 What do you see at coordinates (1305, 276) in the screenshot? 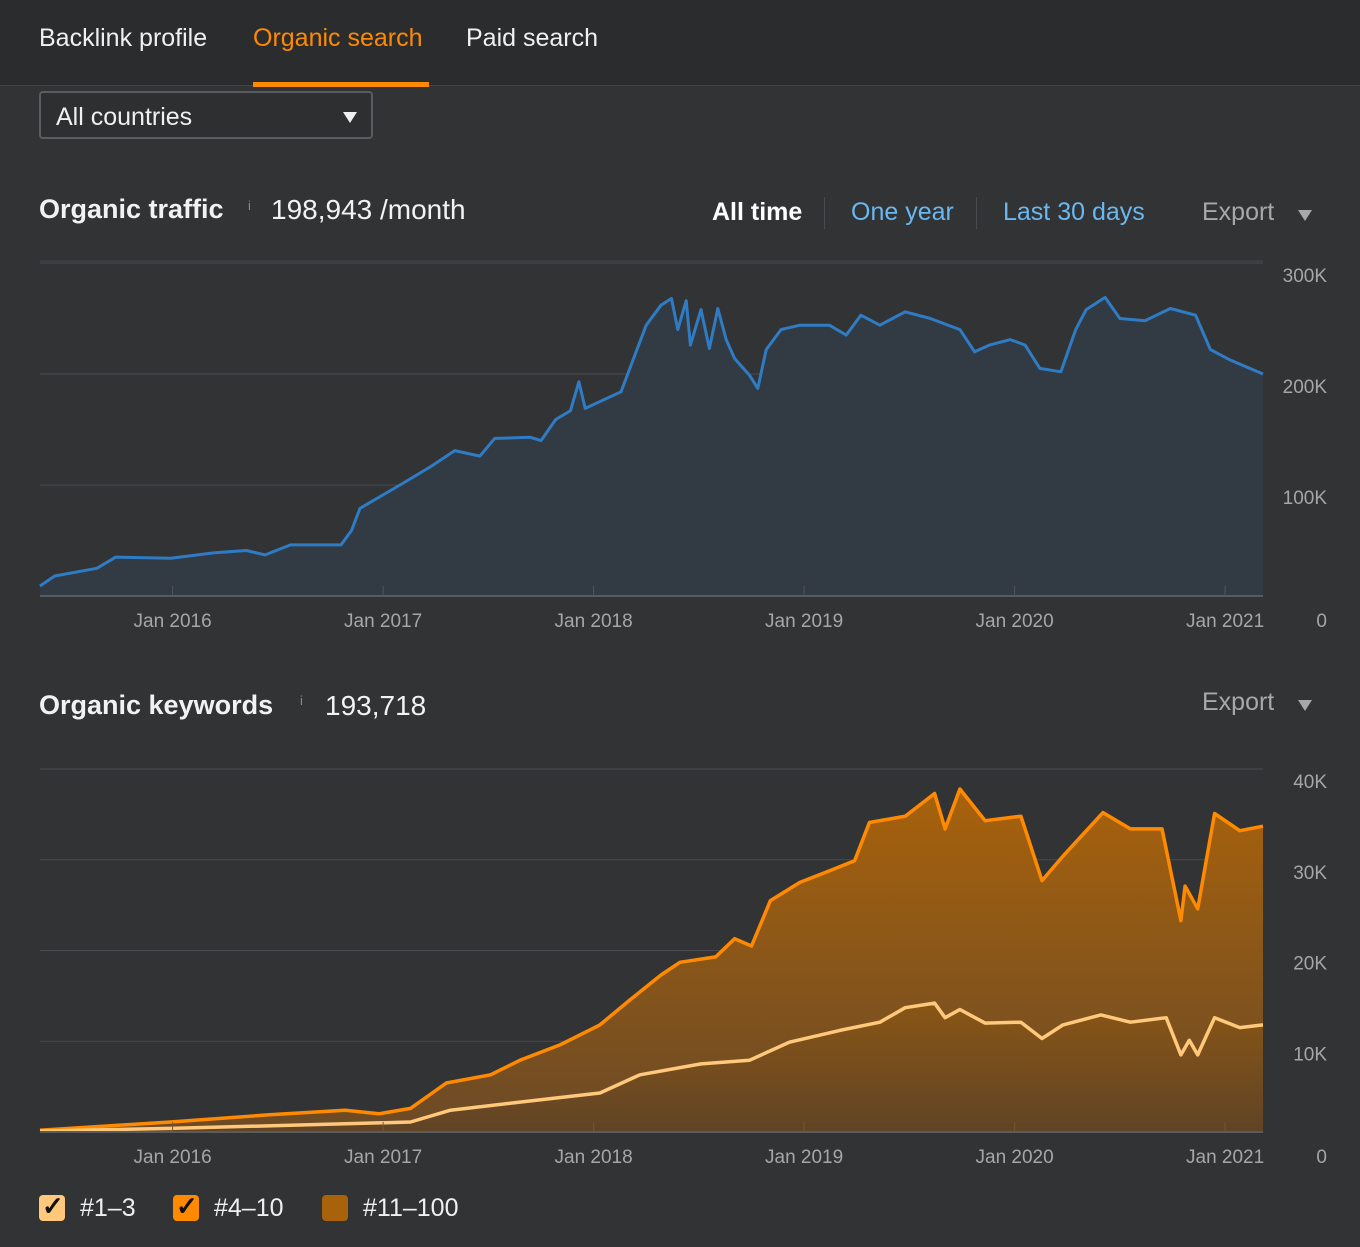
I see `y-tick-label: 300K` at bounding box center [1305, 276].